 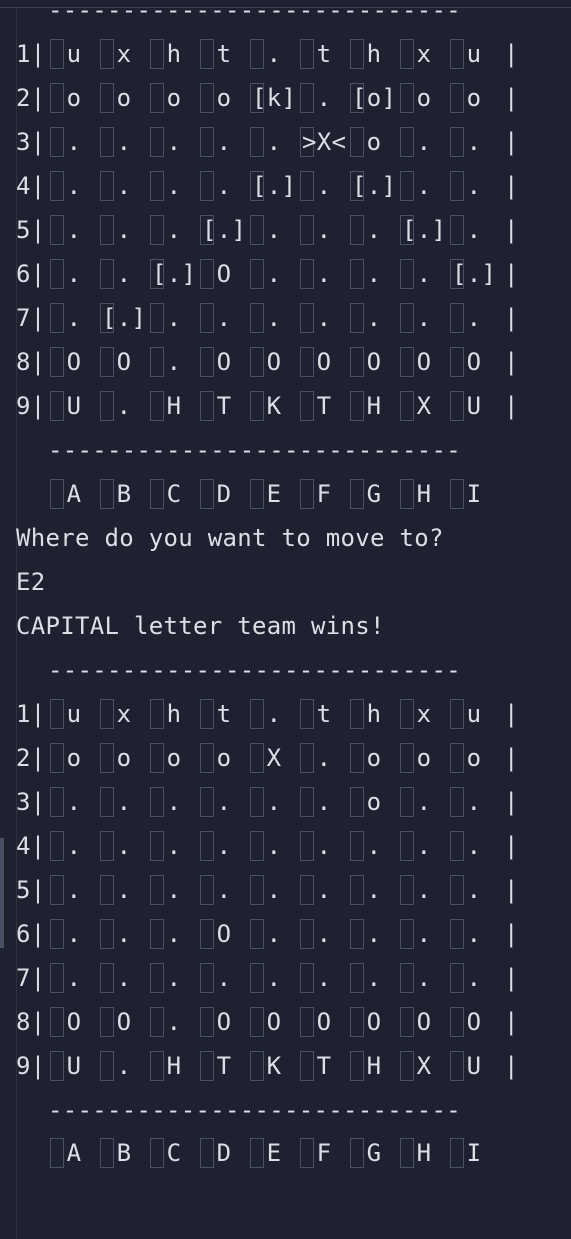 What do you see at coordinates (31, 406) in the screenshot?
I see `row-number: 9|` at bounding box center [31, 406].